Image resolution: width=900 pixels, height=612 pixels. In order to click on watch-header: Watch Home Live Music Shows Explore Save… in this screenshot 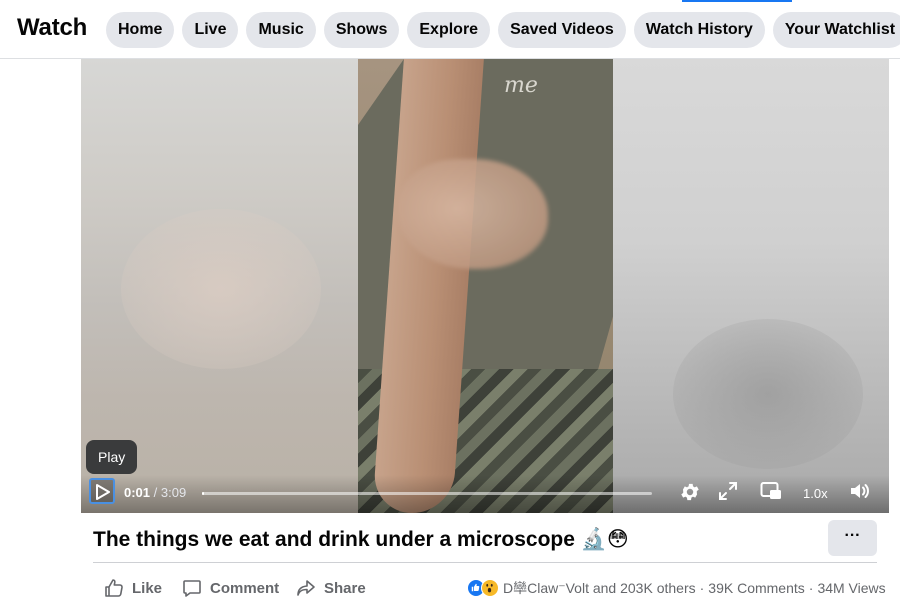, I will do `click(450, 29)`.